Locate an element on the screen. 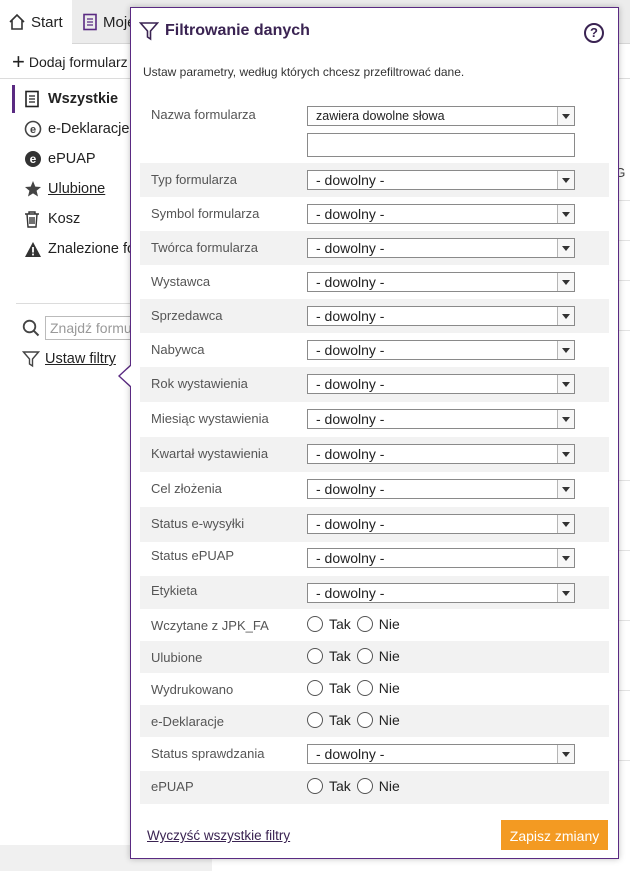 This screenshot has height=871, width=630. field-label: Wydrukowano is located at coordinates (192, 689).